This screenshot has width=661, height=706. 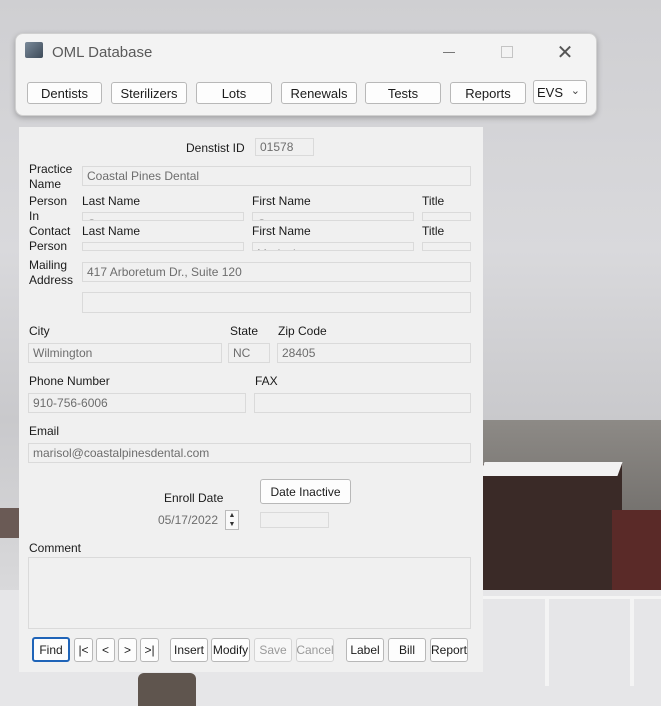 What do you see at coordinates (305, 491) in the screenshot?
I see `date-inactive-button: Date Inactive` at bounding box center [305, 491].